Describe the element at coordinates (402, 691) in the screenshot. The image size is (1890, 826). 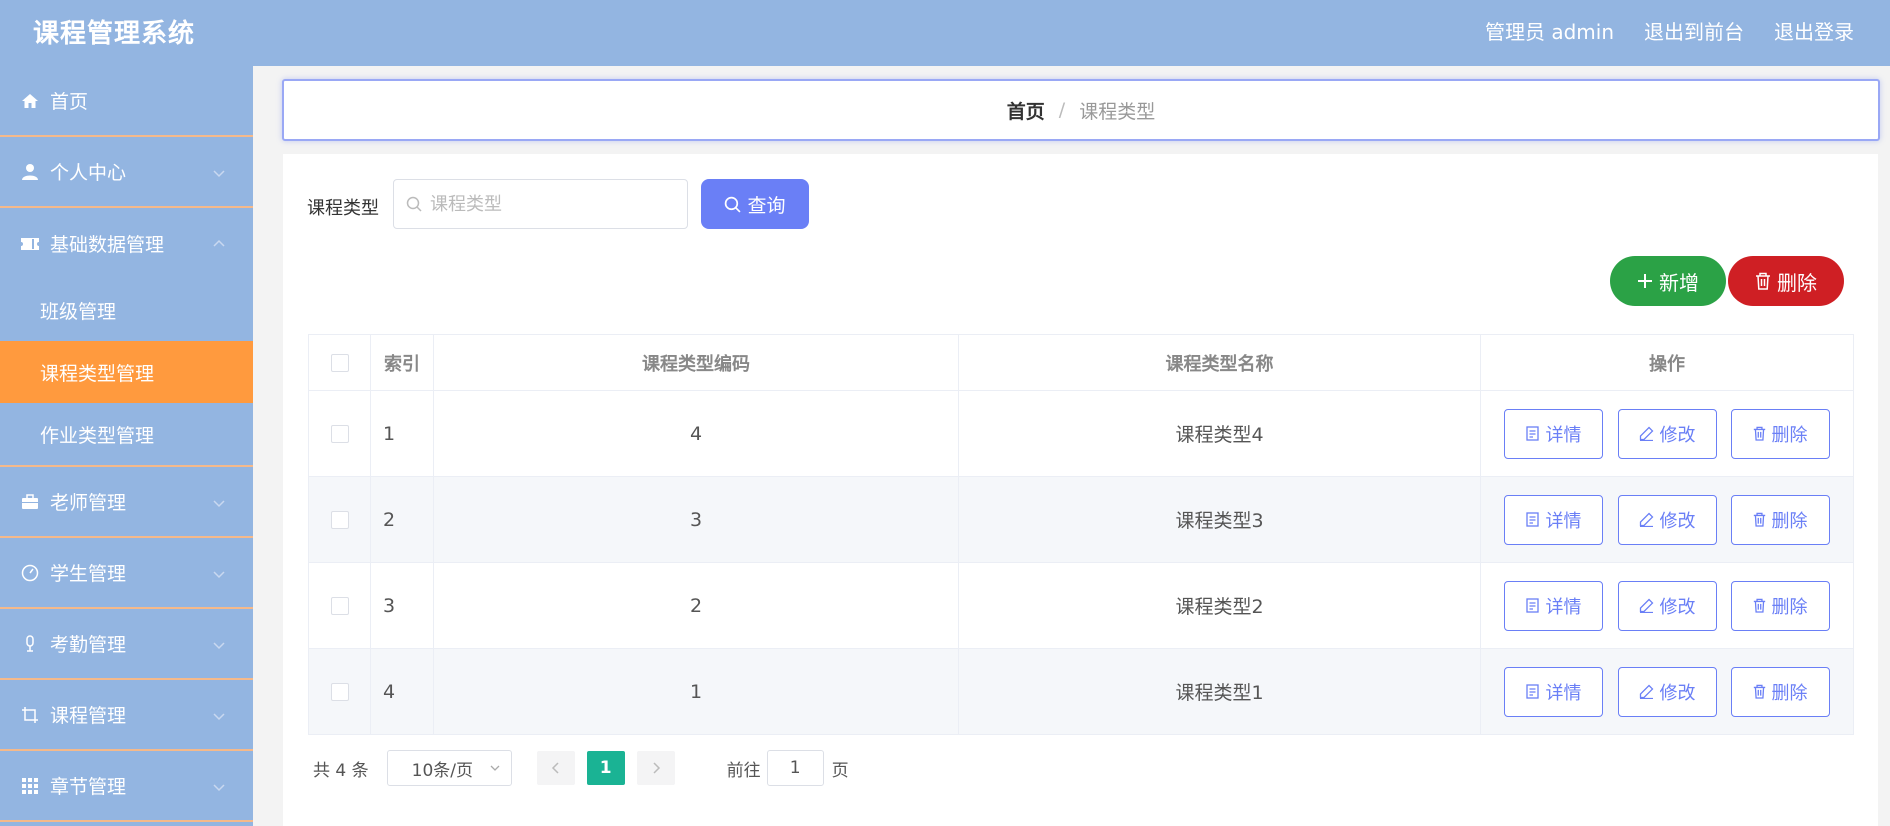
I see `row-index: 4` at that location.